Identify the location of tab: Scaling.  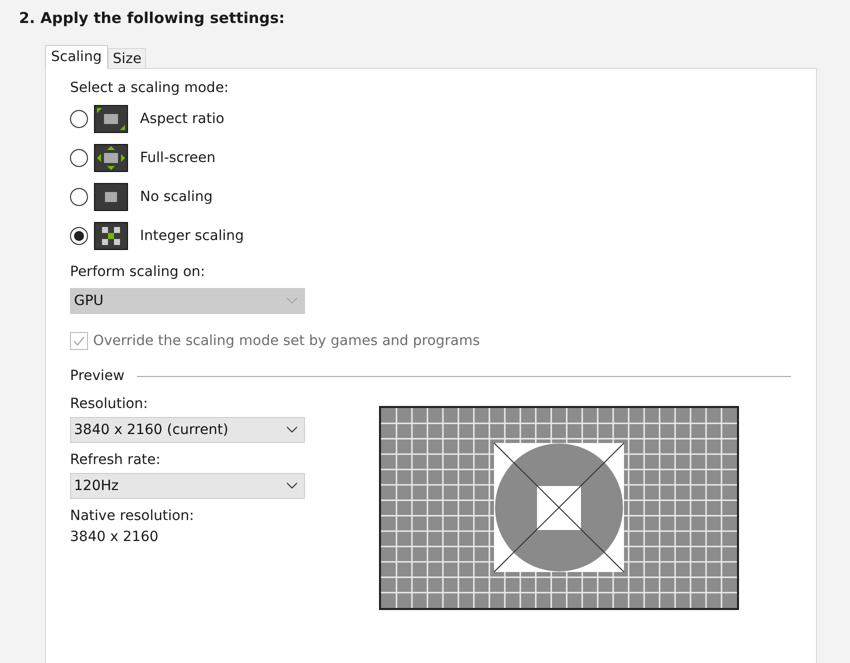
(76, 57).